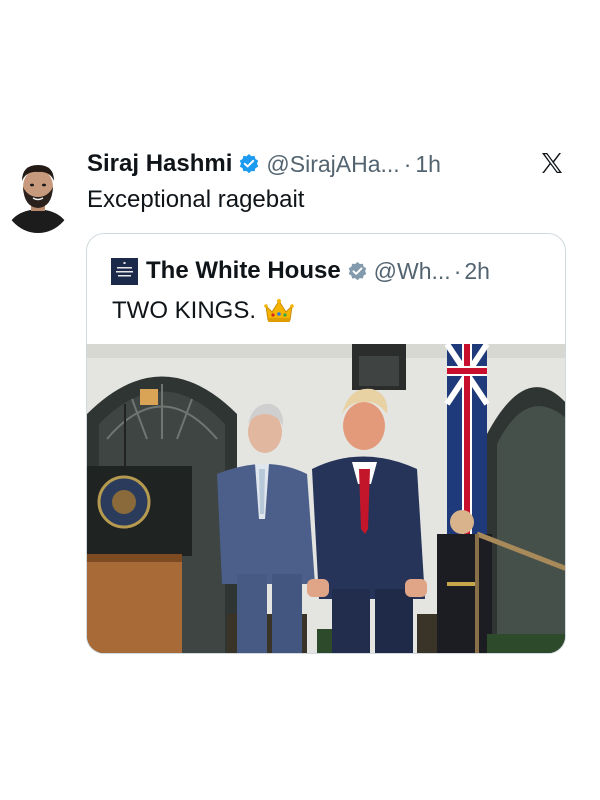 The width and height of the screenshot is (600, 800). Describe the element at coordinates (249, 164) in the screenshot. I see `verified-badge-icon` at that location.